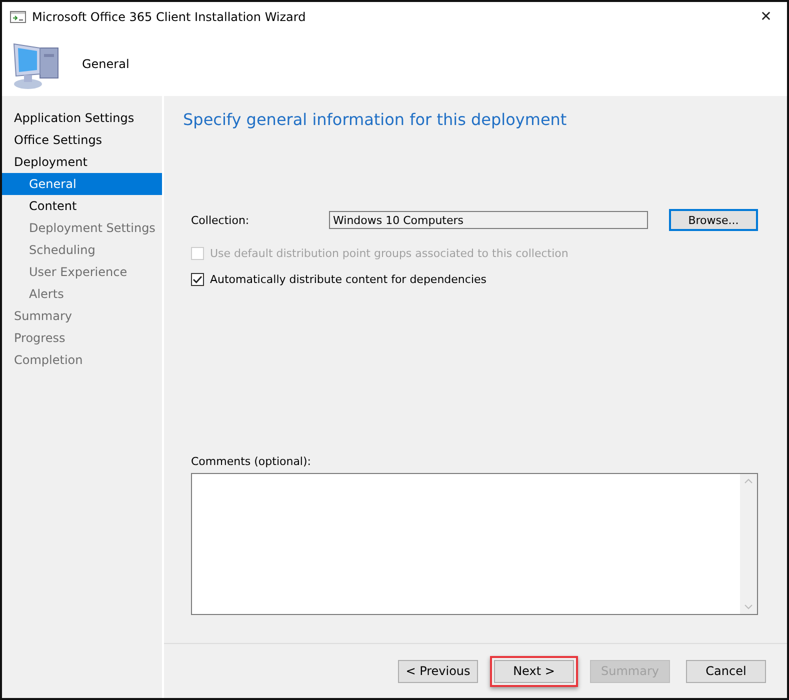  I want to click on sidebar-item: General, so click(82, 184).